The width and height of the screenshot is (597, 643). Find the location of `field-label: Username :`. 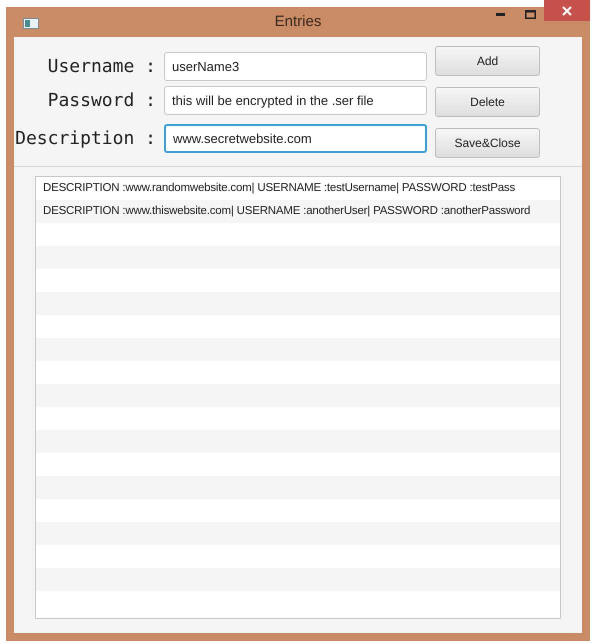

field-label: Username : is located at coordinates (101, 66).